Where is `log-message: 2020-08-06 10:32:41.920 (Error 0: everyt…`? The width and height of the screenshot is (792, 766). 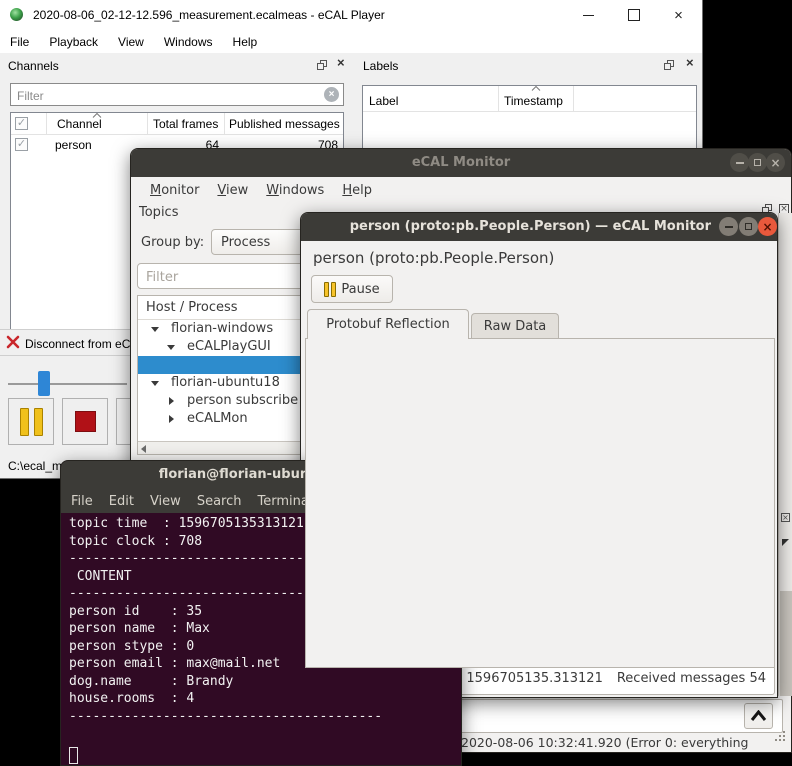
log-message: 2020-08-06 10:32:41.920 (Error 0: everyt… is located at coordinates (605, 742).